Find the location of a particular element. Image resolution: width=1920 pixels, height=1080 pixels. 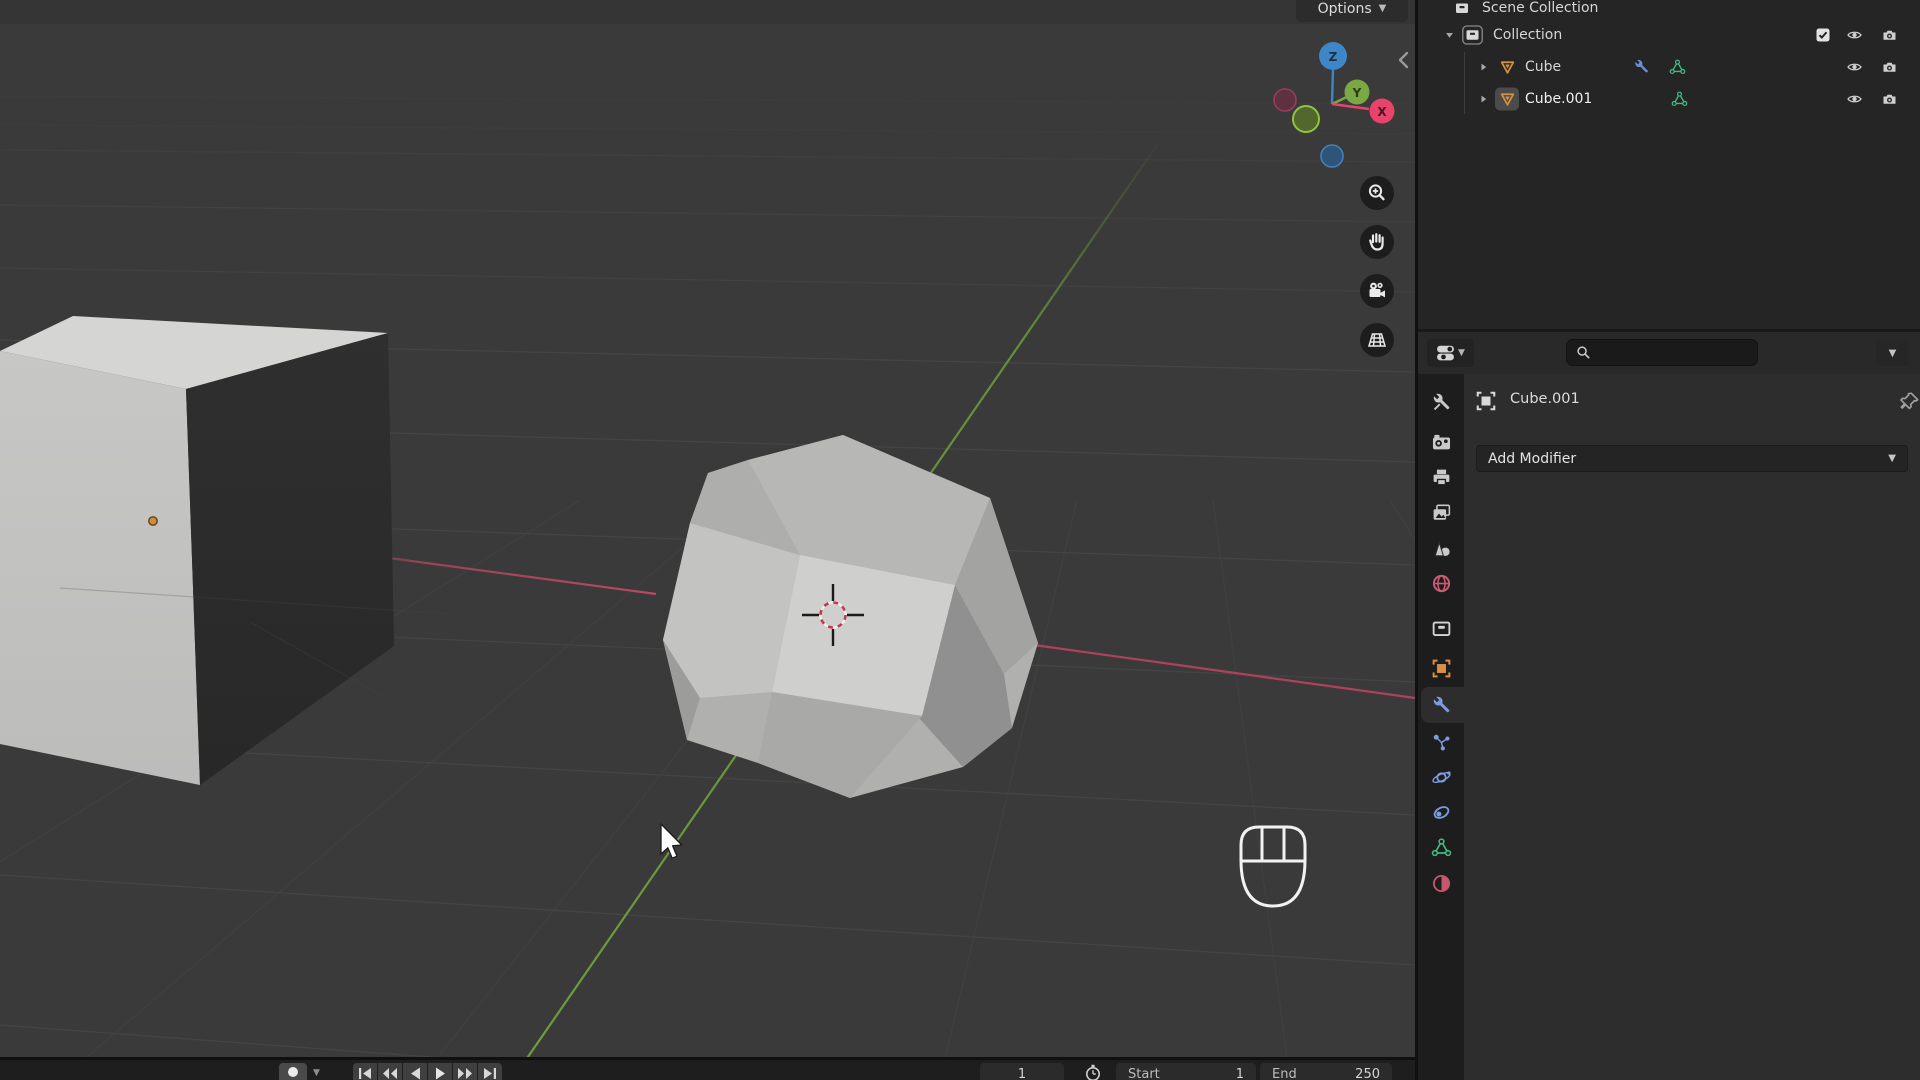

disclosure-expanded-icon is located at coordinates (1449, 35).